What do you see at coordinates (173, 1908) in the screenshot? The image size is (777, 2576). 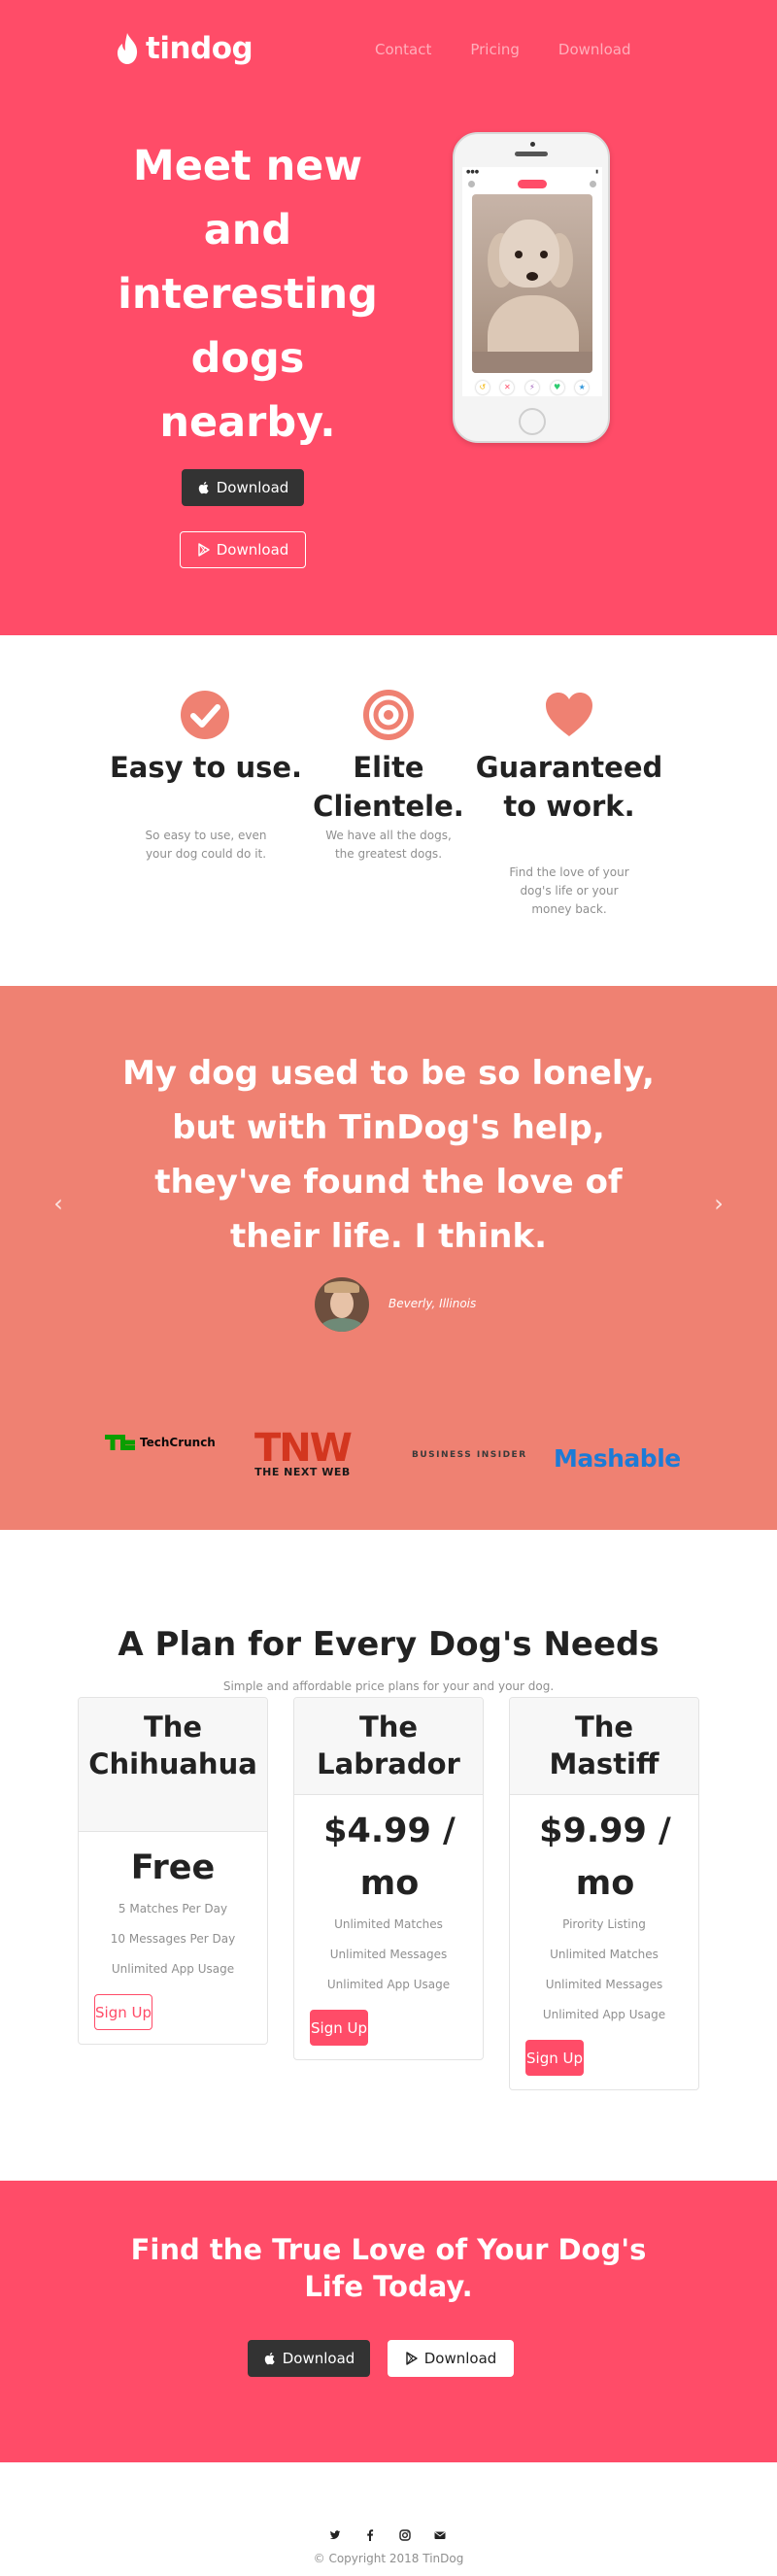 I see `plan-feature: 5 Matches Per Day` at bounding box center [173, 1908].